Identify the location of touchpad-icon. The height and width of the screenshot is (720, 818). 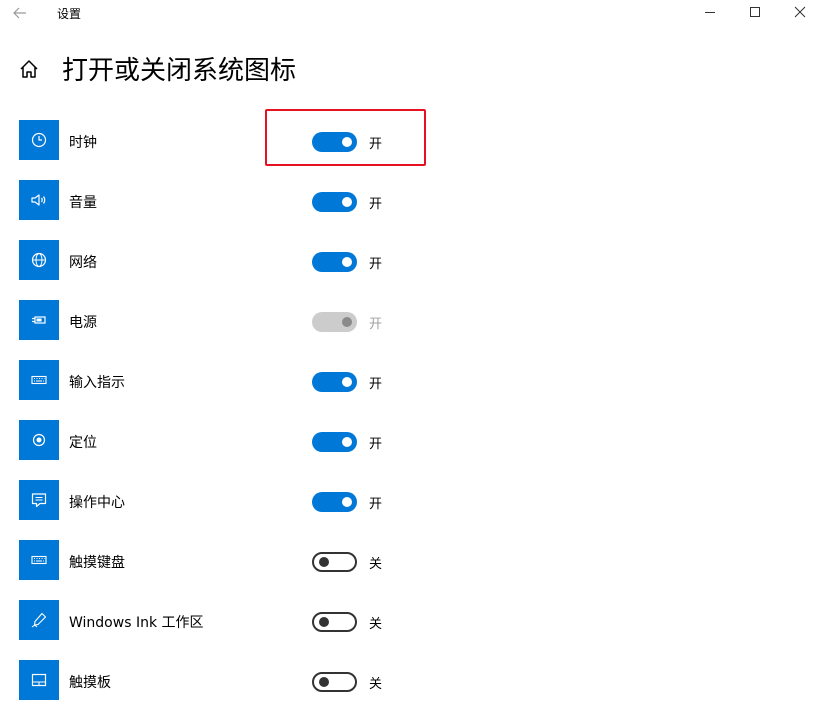
(39, 680).